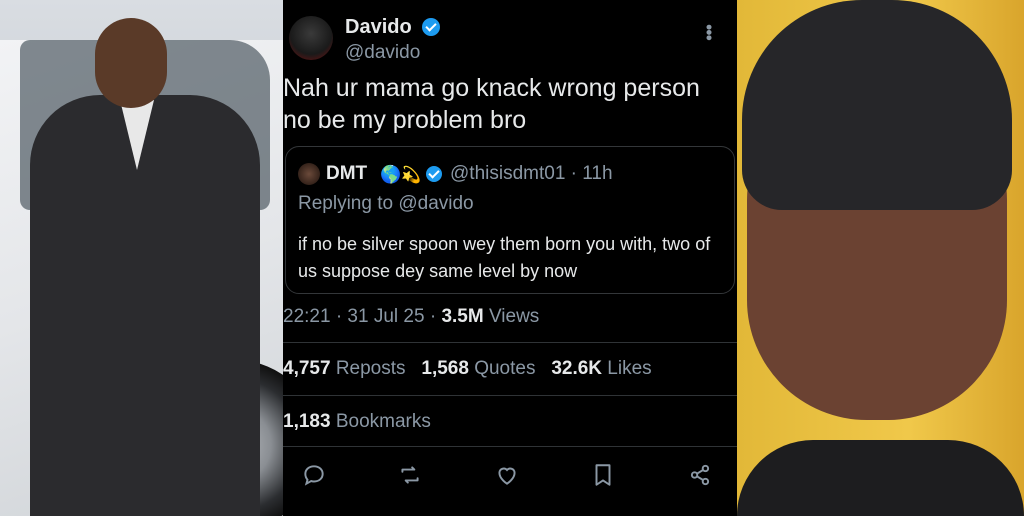 The height and width of the screenshot is (516, 1024). Describe the element at coordinates (877, 105) in the screenshot. I see `person-cap` at that location.